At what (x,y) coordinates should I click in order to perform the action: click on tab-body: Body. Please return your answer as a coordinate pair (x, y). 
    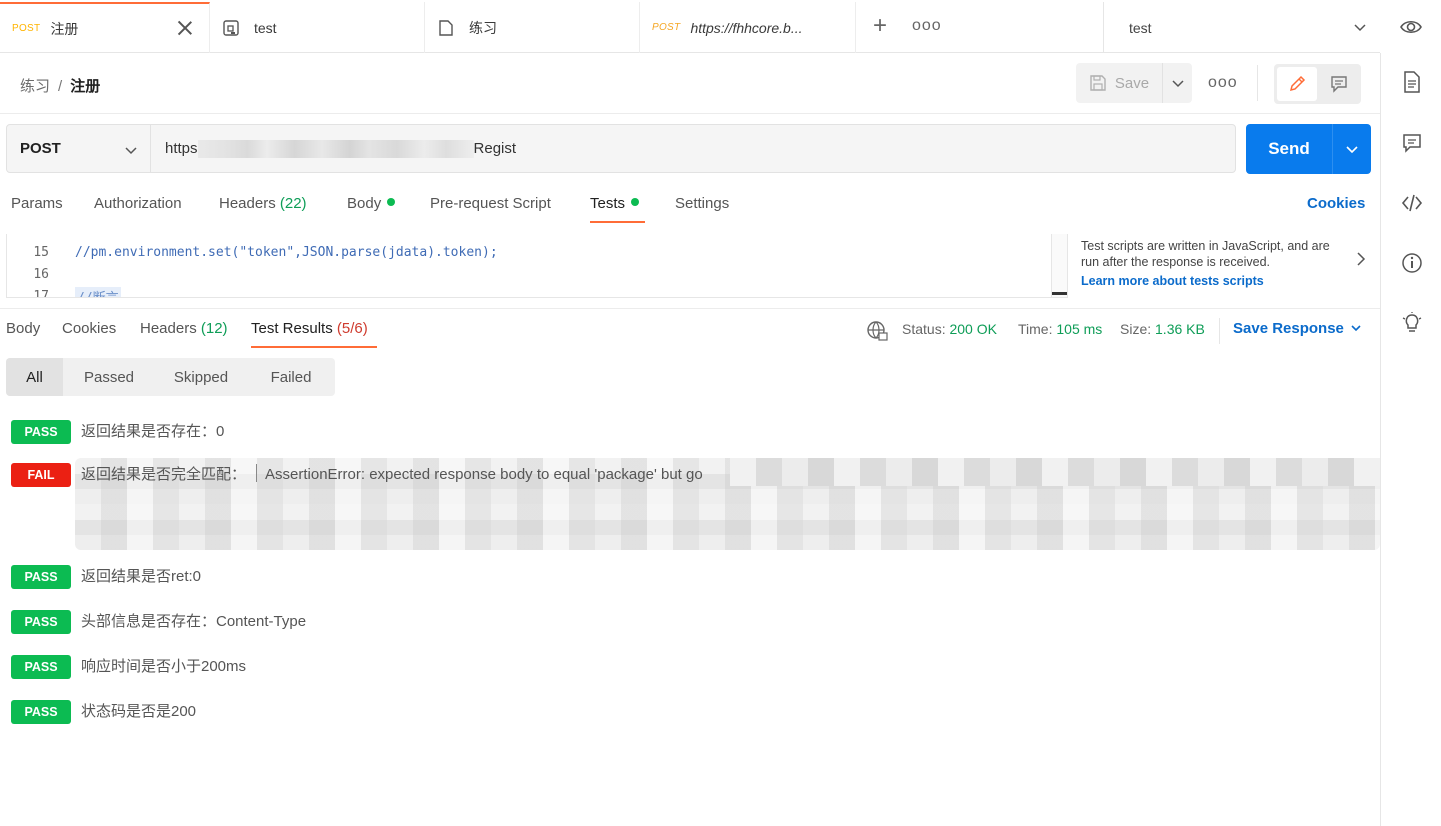
    Looking at the image, I should click on (371, 203).